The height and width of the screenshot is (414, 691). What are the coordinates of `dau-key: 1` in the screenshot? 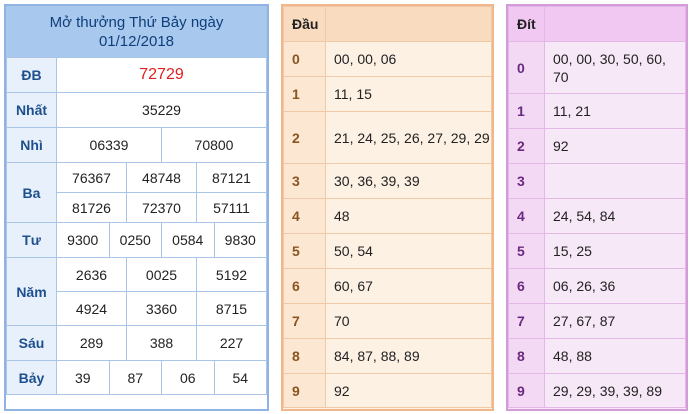 It's located at (304, 94).